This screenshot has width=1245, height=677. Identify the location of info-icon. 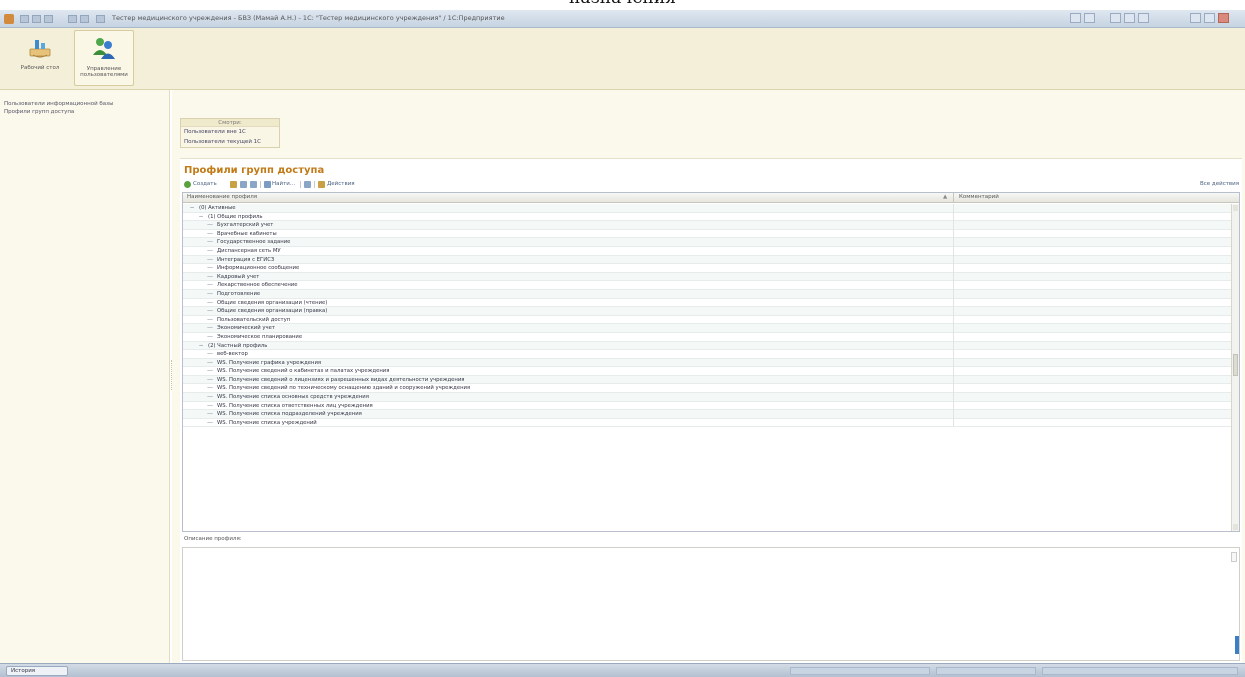
(1115, 18).